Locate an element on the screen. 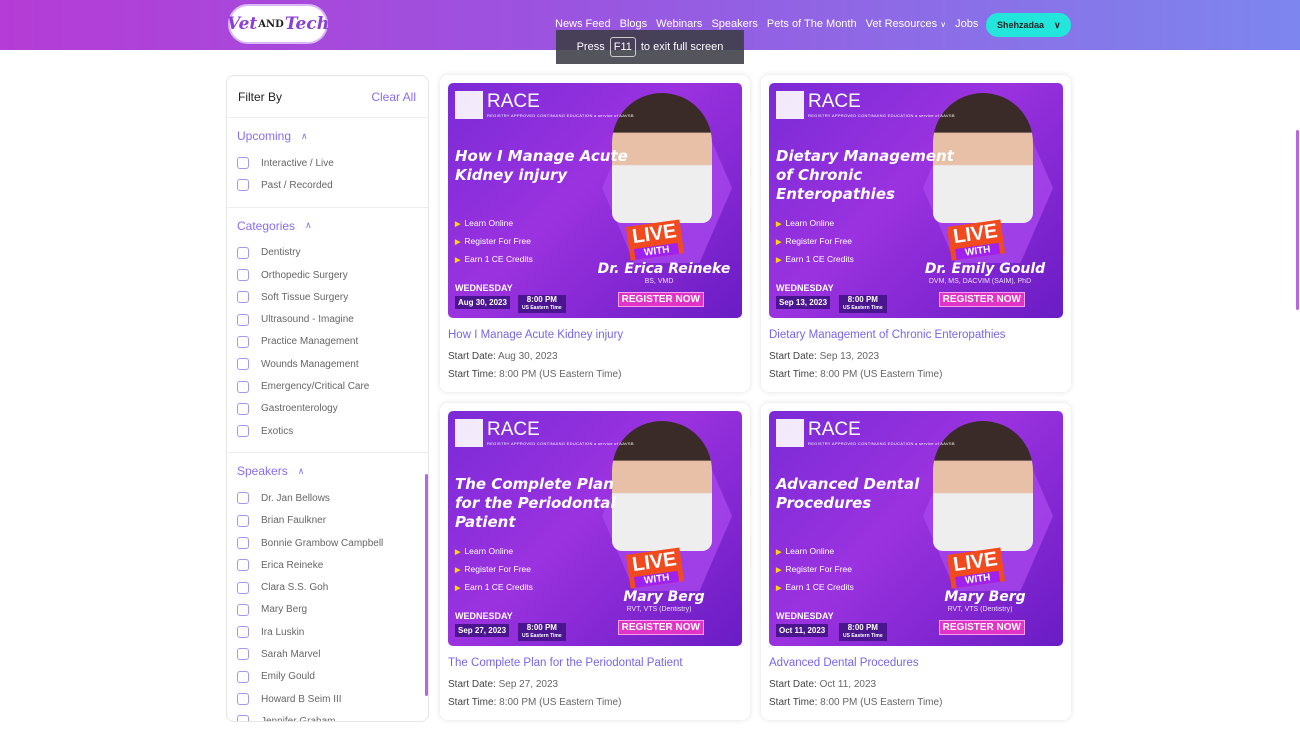 The width and height of the screenshot is (1300, 731). nav-vet-resources: Vet Resources ∨ is located at coordinates (906, 24).